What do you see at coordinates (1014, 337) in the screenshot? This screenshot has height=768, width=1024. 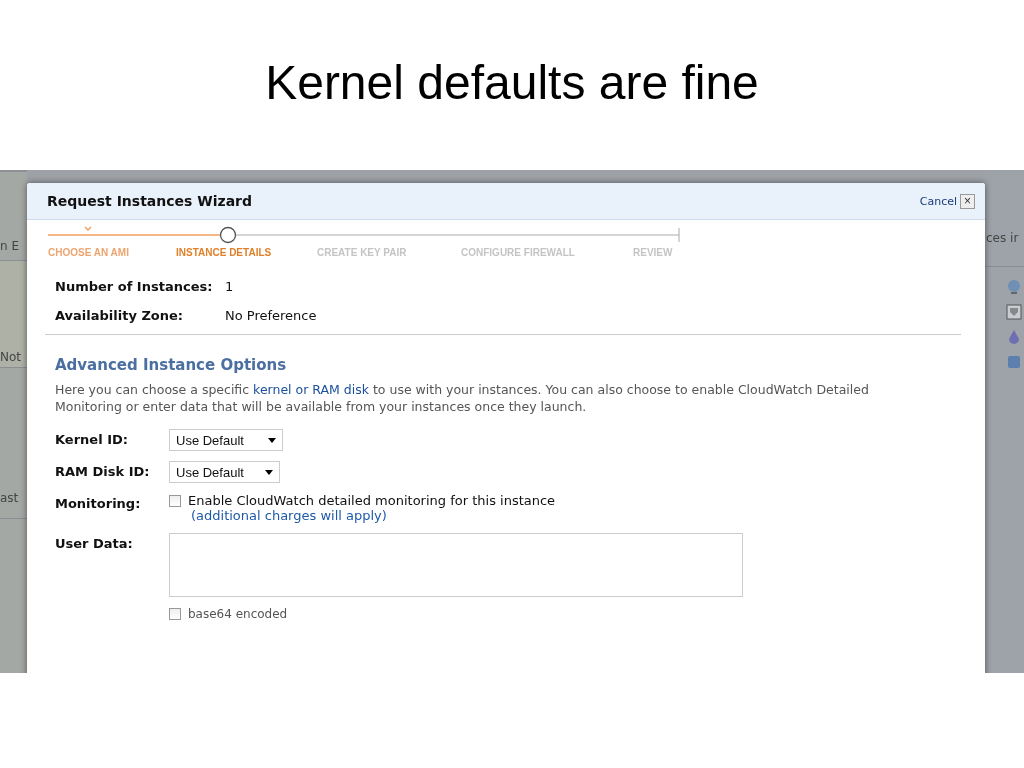 I see `drop-icon` at bounding box center [1014, 337].